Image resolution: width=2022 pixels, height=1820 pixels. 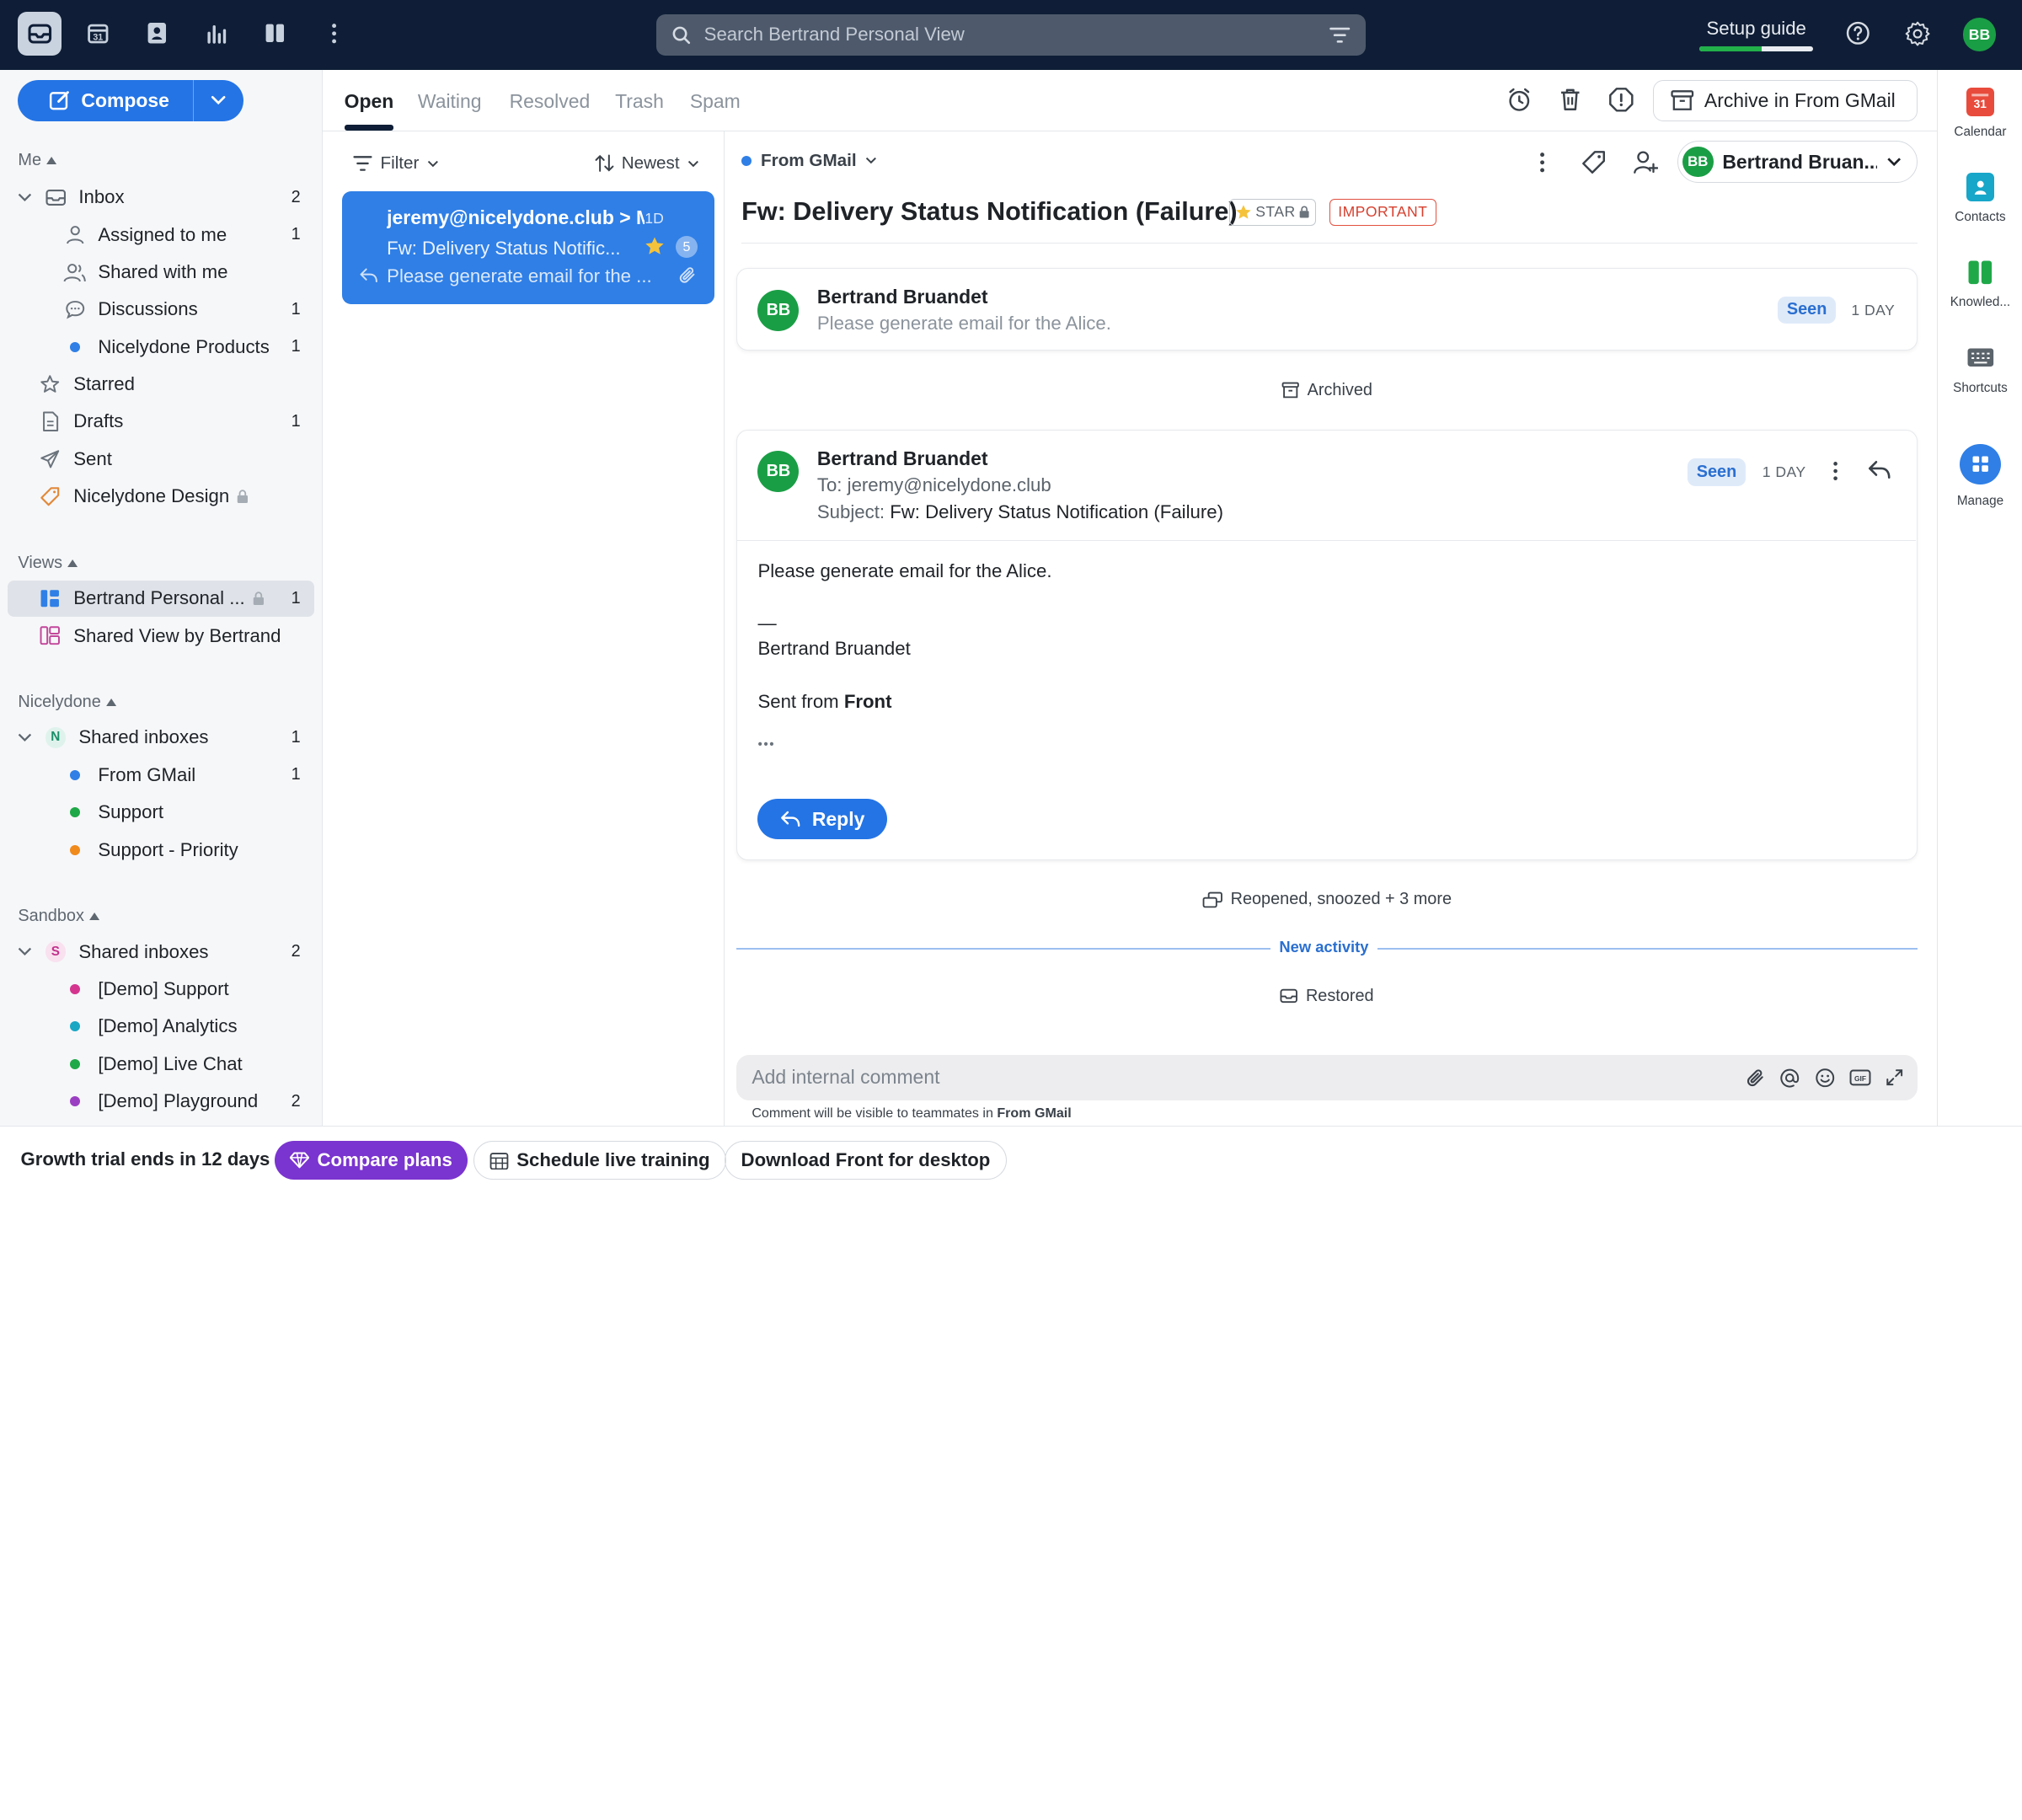 What do you see at coordinates (1755, 1078) in the screenshot?
I see `attach-paperclip-icon` at bounding box center [1755, 1078].